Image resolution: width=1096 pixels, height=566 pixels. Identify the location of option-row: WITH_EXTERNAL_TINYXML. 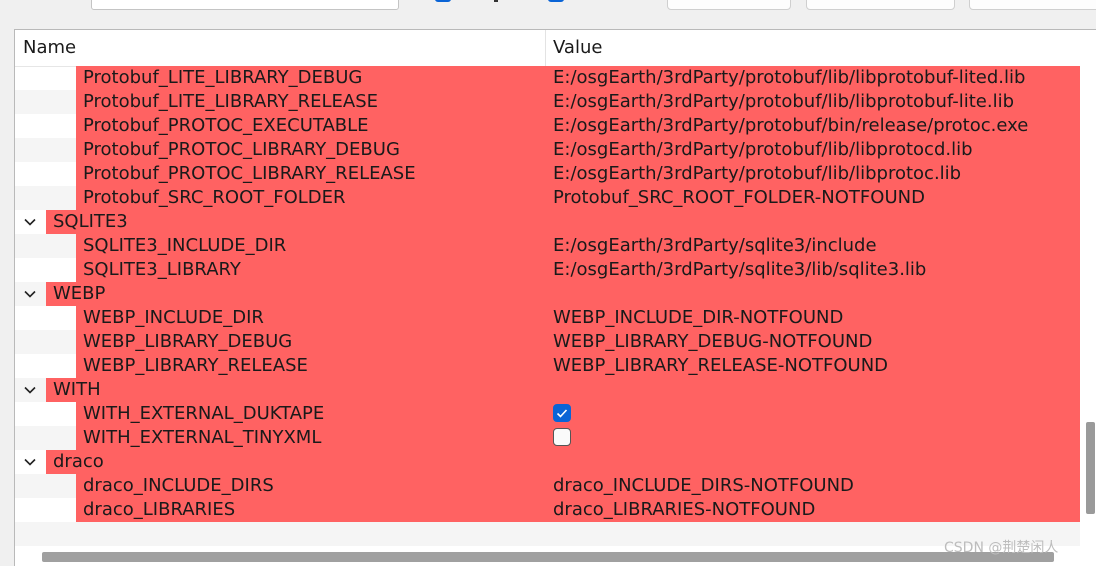
(547, 438).